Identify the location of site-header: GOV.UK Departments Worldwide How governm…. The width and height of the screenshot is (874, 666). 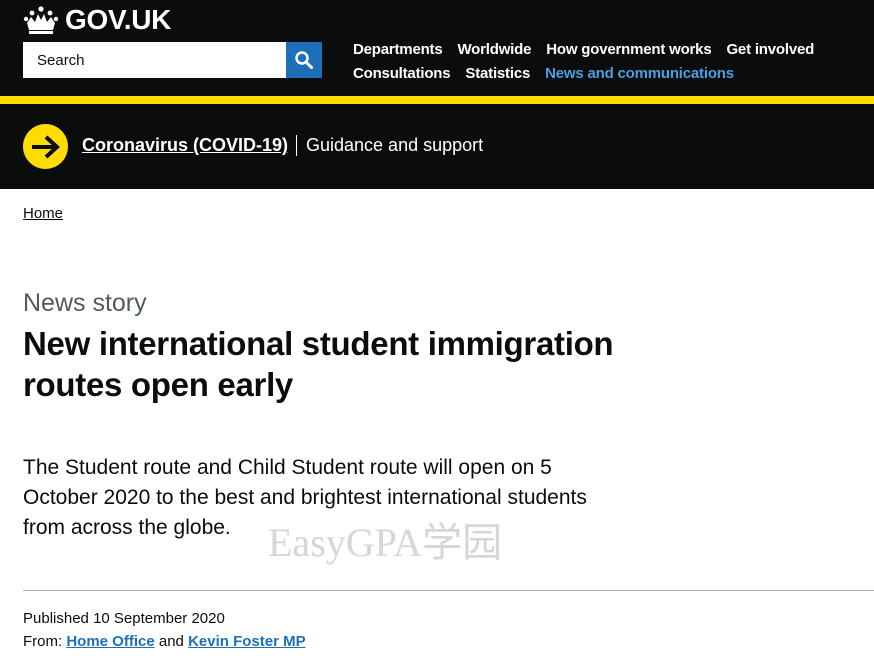
(437, 48).